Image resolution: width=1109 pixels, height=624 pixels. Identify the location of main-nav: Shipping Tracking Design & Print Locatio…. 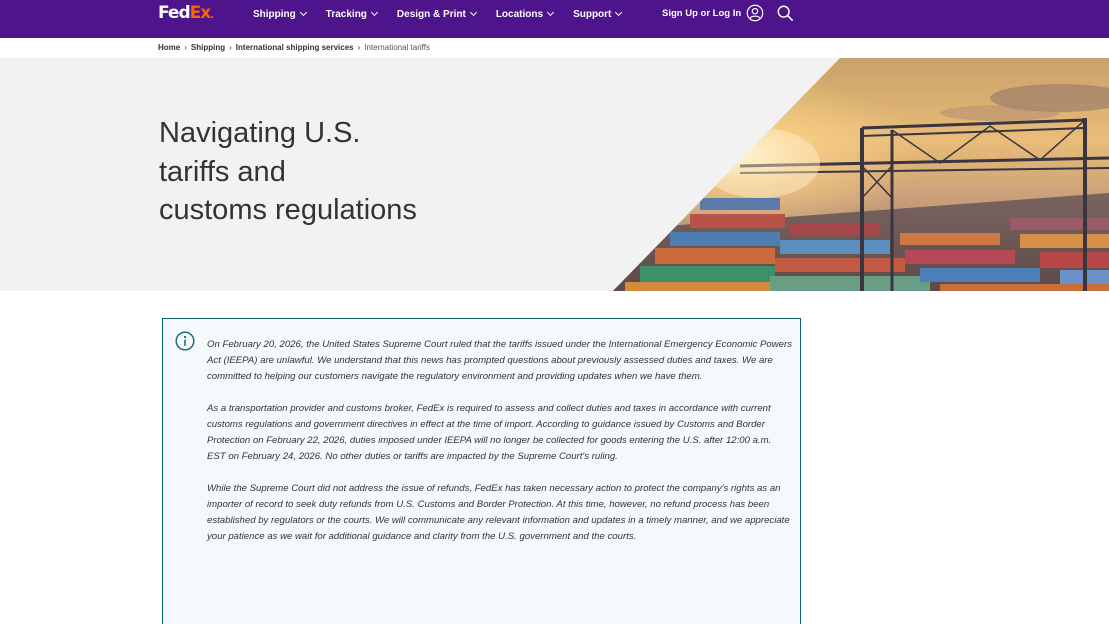
(447, 14).